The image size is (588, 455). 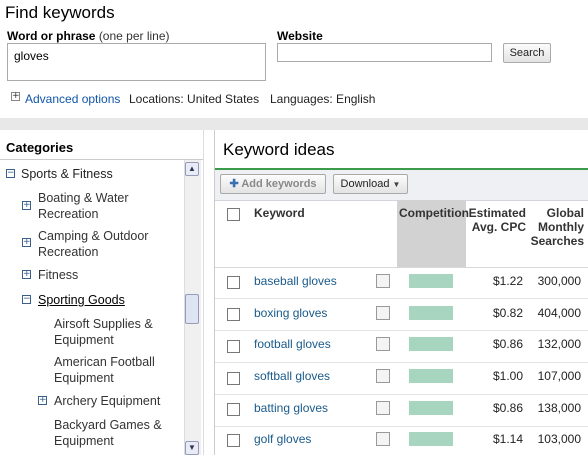 I want to click on keyword-link: boxing gloves, so click(x=290, y=313).